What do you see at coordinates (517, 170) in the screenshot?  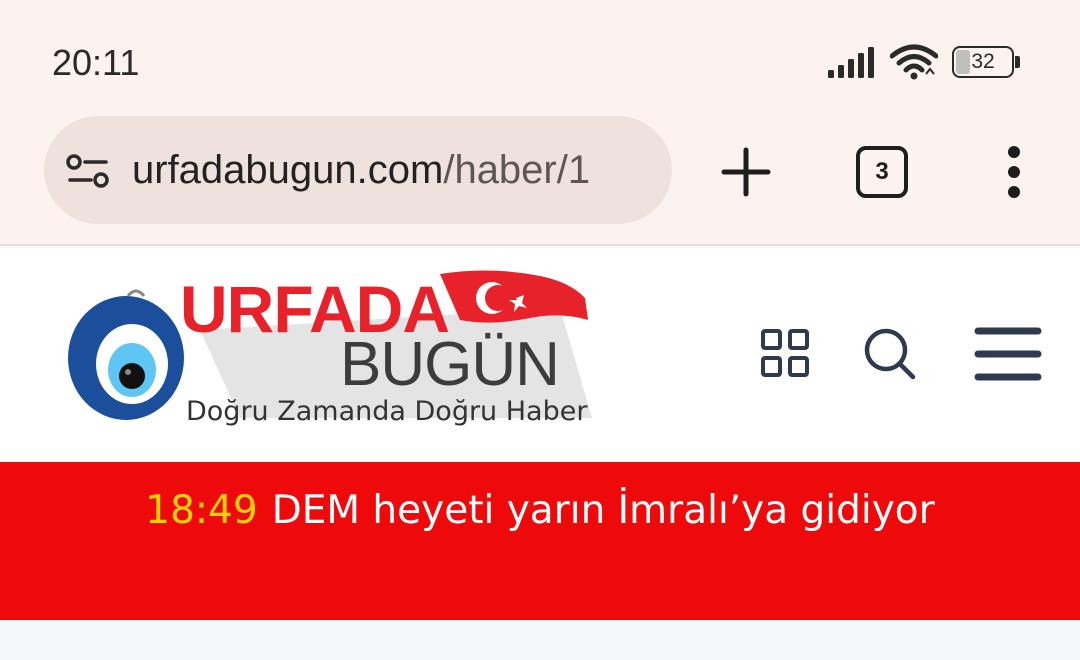 I see `url-path: /haber/1` at bounding box center [517, 170].